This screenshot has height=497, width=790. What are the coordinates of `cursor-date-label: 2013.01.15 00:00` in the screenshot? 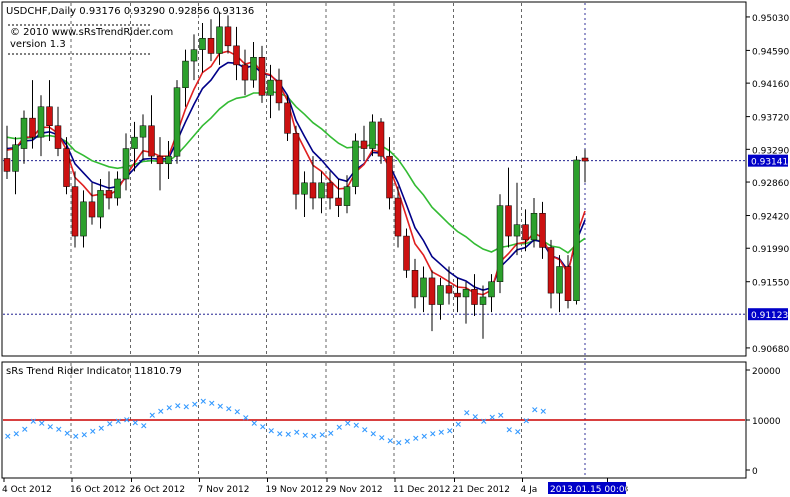 It's located at (590, 490).